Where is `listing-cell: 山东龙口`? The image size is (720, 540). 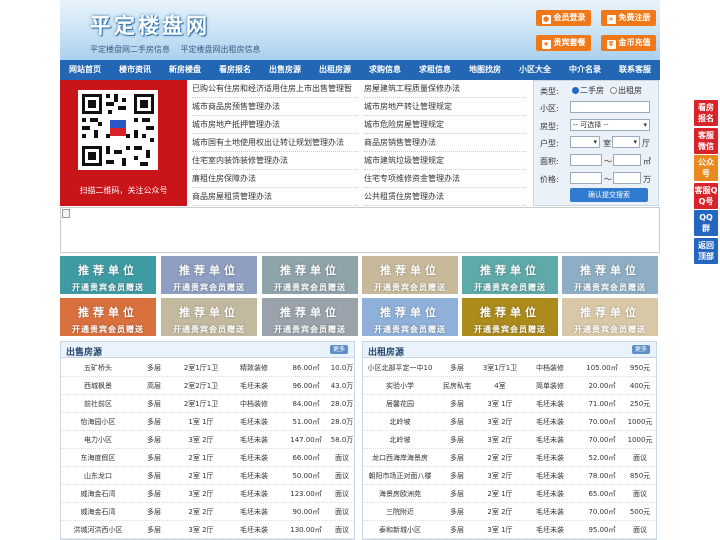
listing-cell: 山东龙口 is located at coordinates (98, 476).